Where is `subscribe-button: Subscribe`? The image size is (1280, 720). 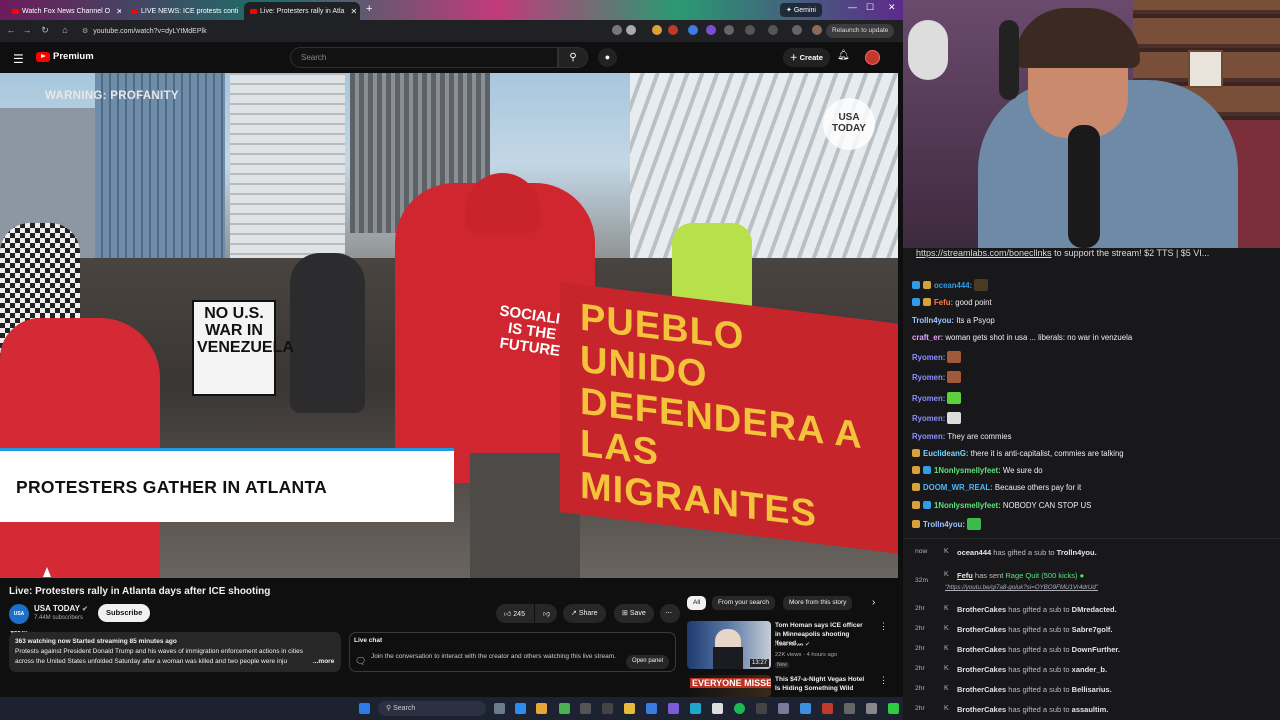
subscribe-button: Subscribe is located at coordinates (124, 613).